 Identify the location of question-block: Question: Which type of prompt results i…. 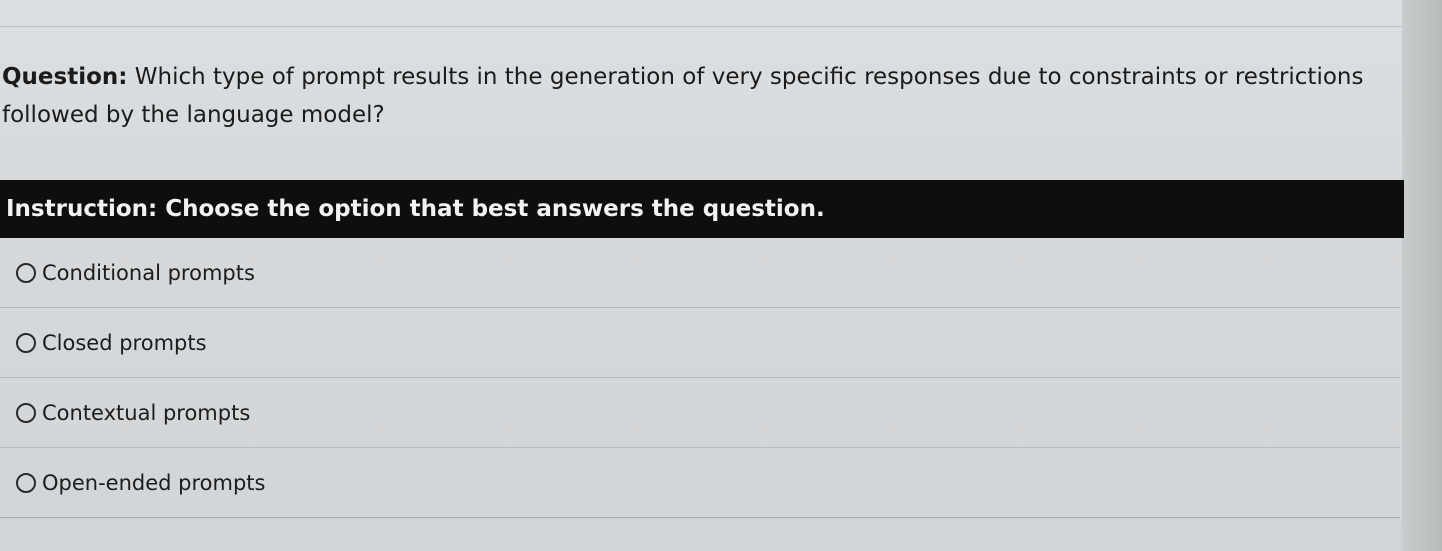
(692, 96).